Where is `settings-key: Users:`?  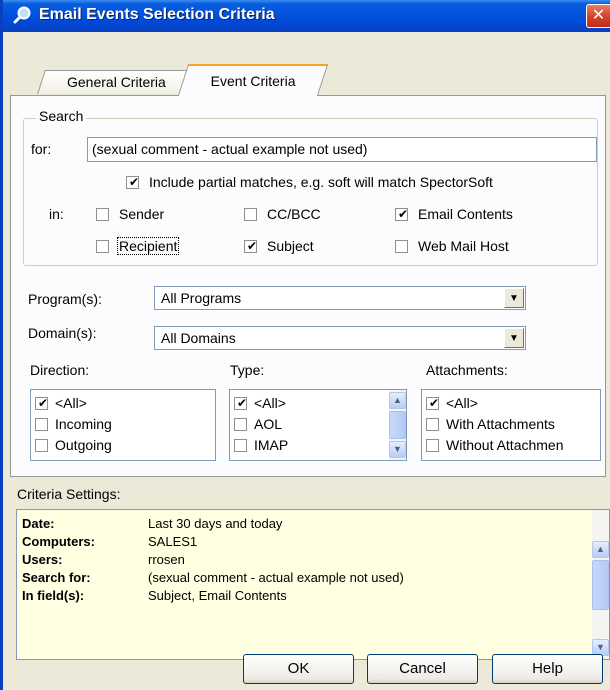
settings-key: Users: is located at coordinates (42, 559).